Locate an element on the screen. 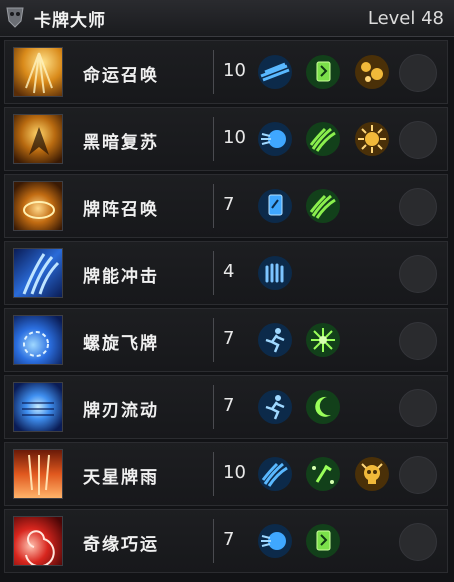 The height and width of the screenshot is (582, 454). skill-row: 天星牌雨 10 is located at coordinates (226, 474).